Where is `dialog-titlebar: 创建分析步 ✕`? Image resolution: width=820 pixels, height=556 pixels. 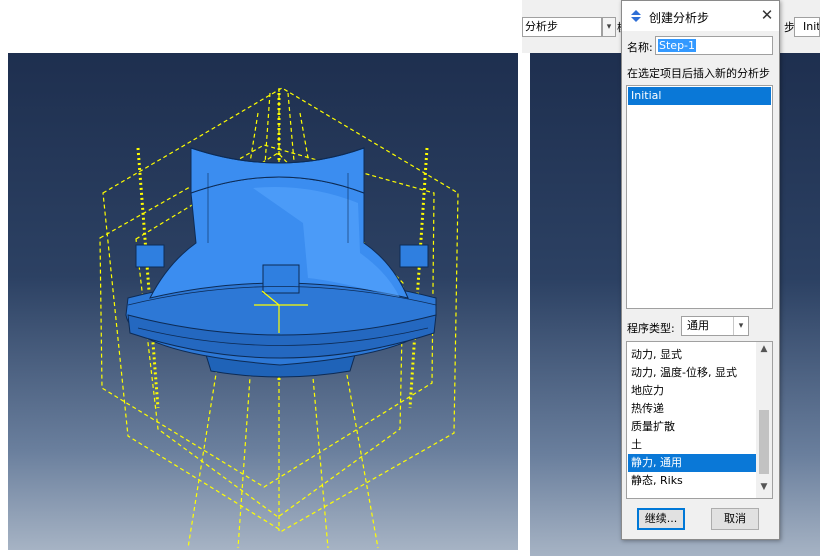 dialog-titlebar: 创建分析步 ✕ is located at coordinates (700, 16).